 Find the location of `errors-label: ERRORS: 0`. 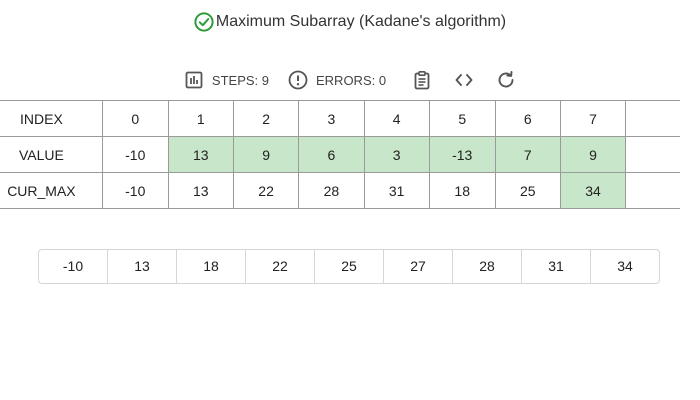

errors-label: ERRORS: 0 is located at coordinates (351, 80).